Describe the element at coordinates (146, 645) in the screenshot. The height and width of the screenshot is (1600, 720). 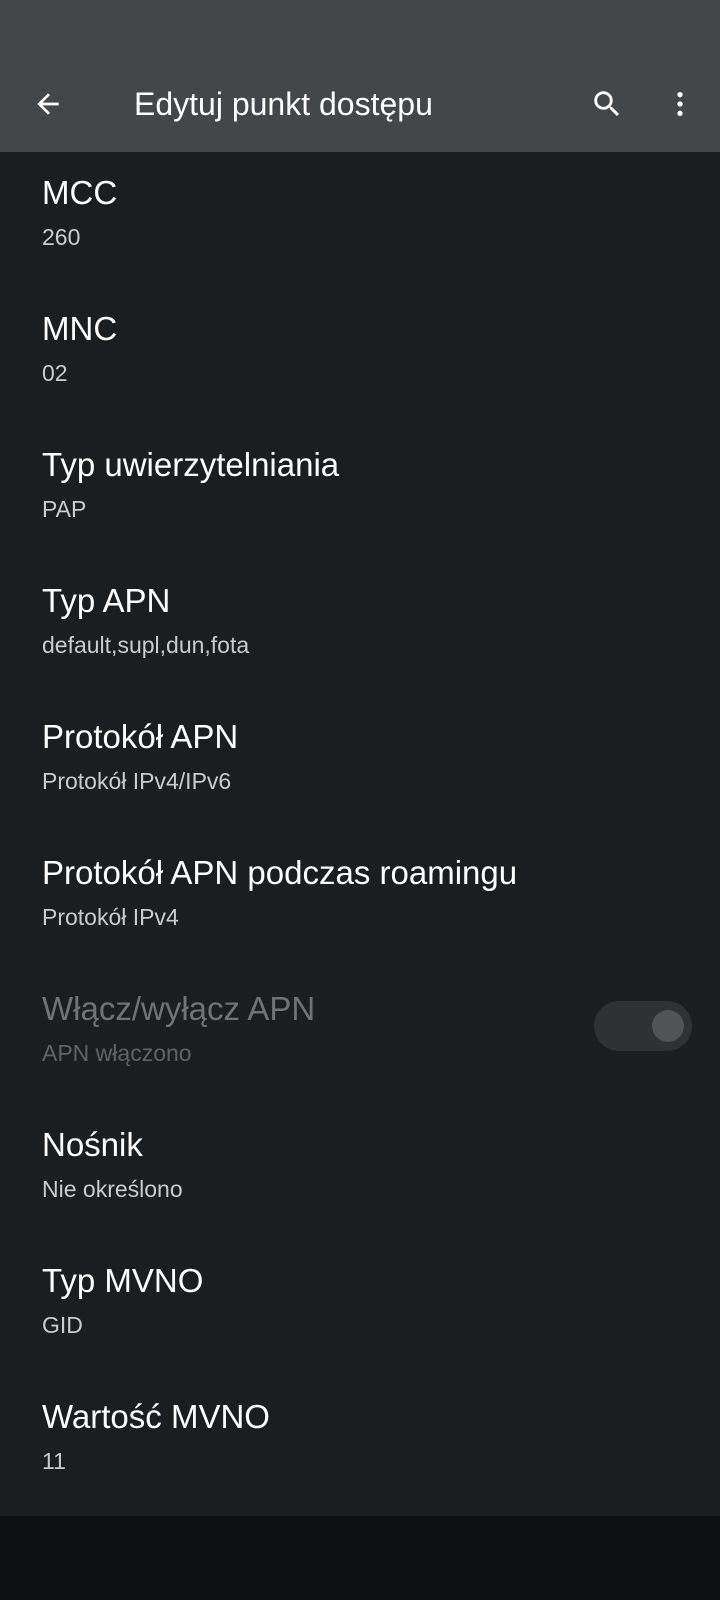
I see `pref-summary: default,supl,dun,fota` at that location.